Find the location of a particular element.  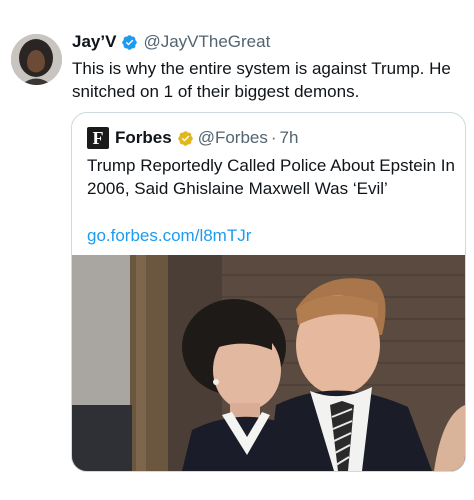

verified-badge-icon is located at coordinates (130, 42).